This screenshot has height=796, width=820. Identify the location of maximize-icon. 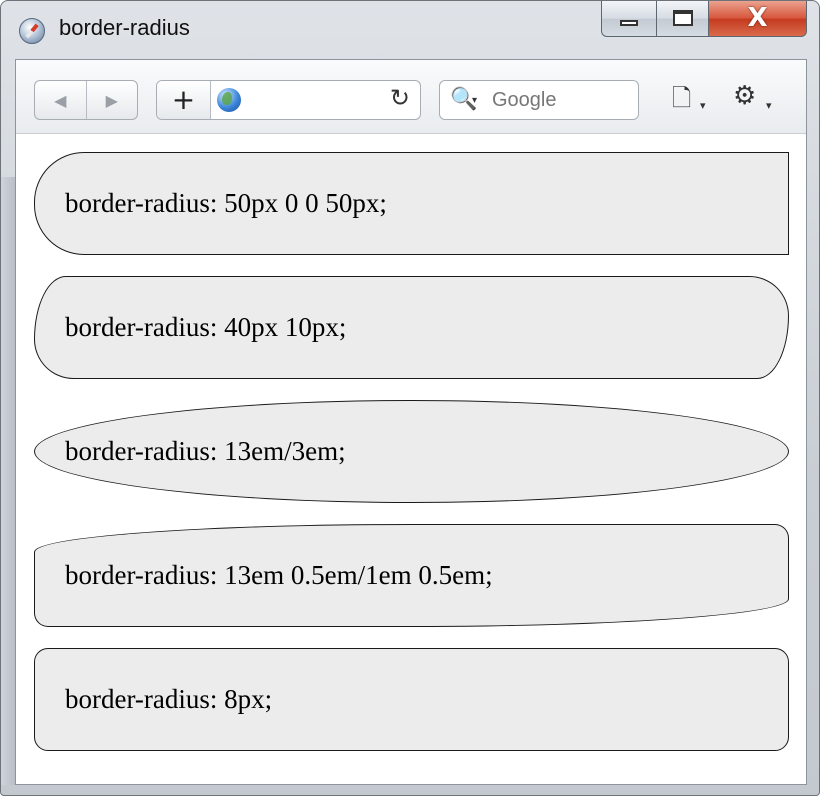
(683, 18).